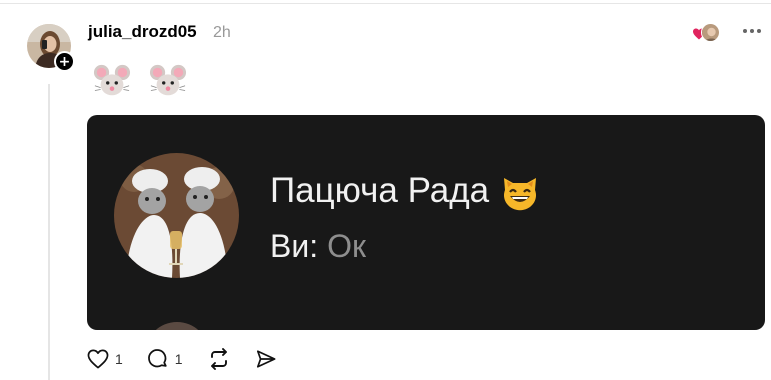 This screenshot has height=380, width=771. What do you see at coordinates (64, 61) in the screenshot?
I see `follow-plus-icon: +` at bounding box center [64, 61].